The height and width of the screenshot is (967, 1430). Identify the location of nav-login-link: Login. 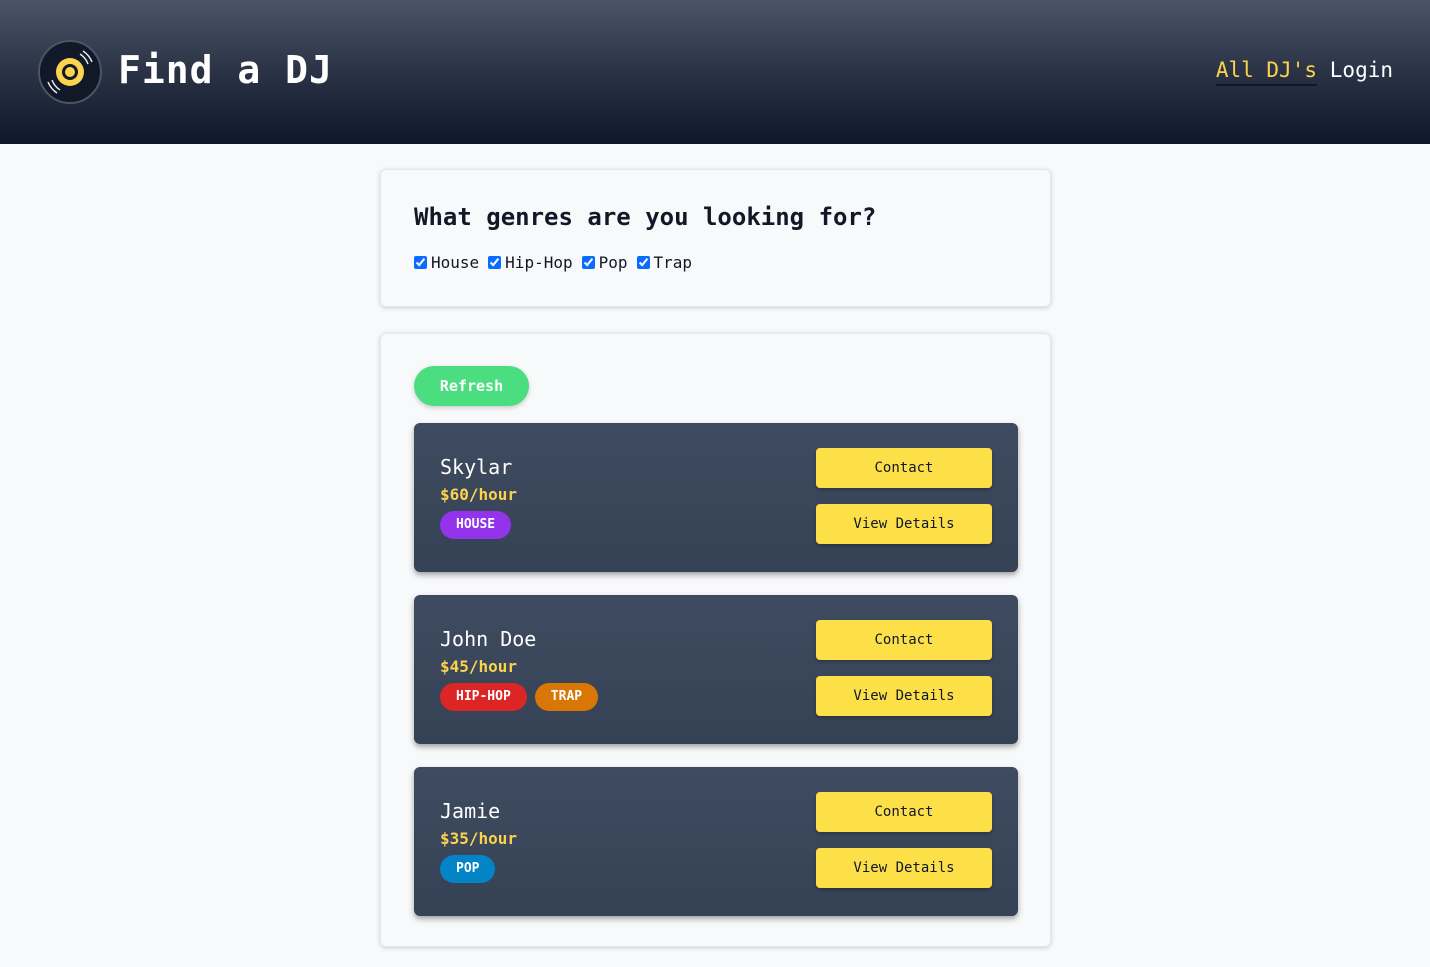
(1361, 70).